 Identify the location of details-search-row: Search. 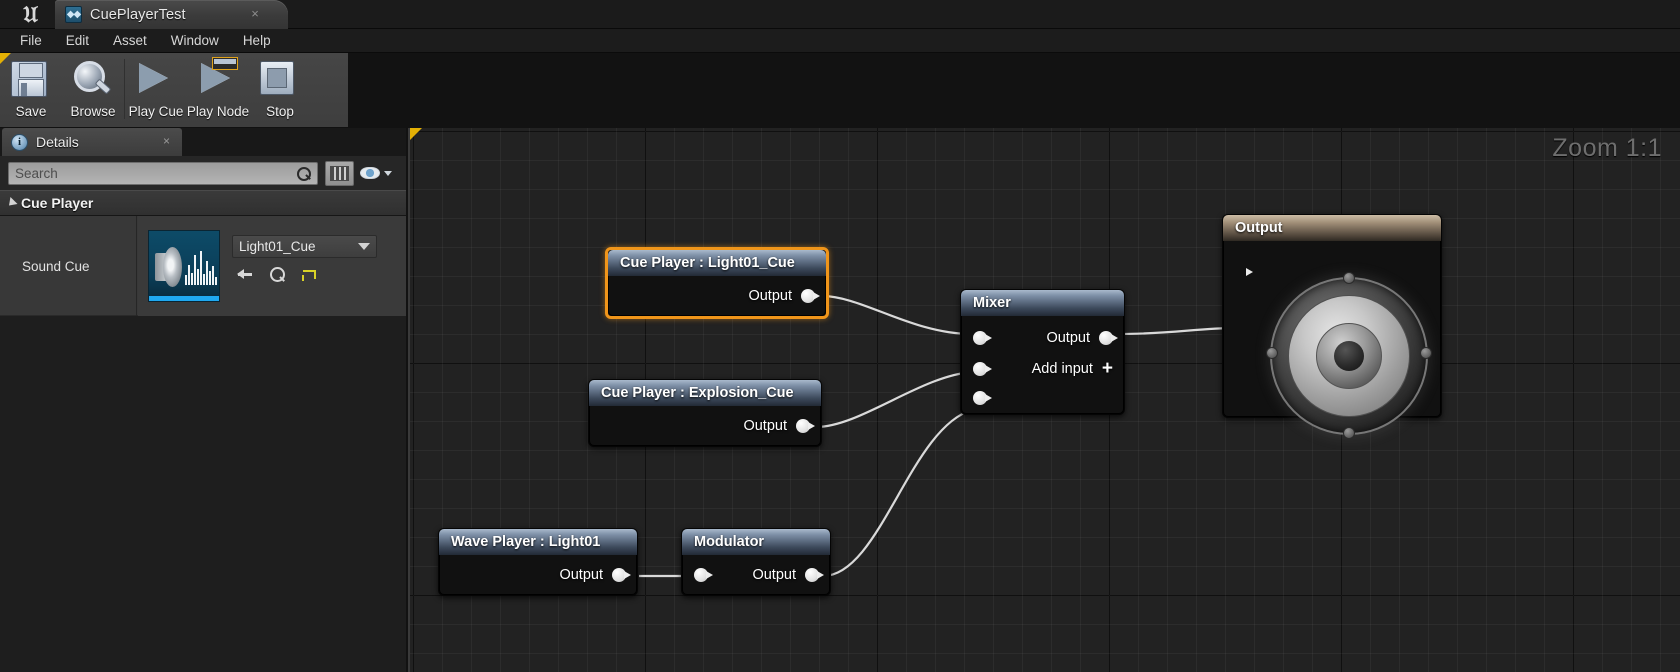
(203, 173).